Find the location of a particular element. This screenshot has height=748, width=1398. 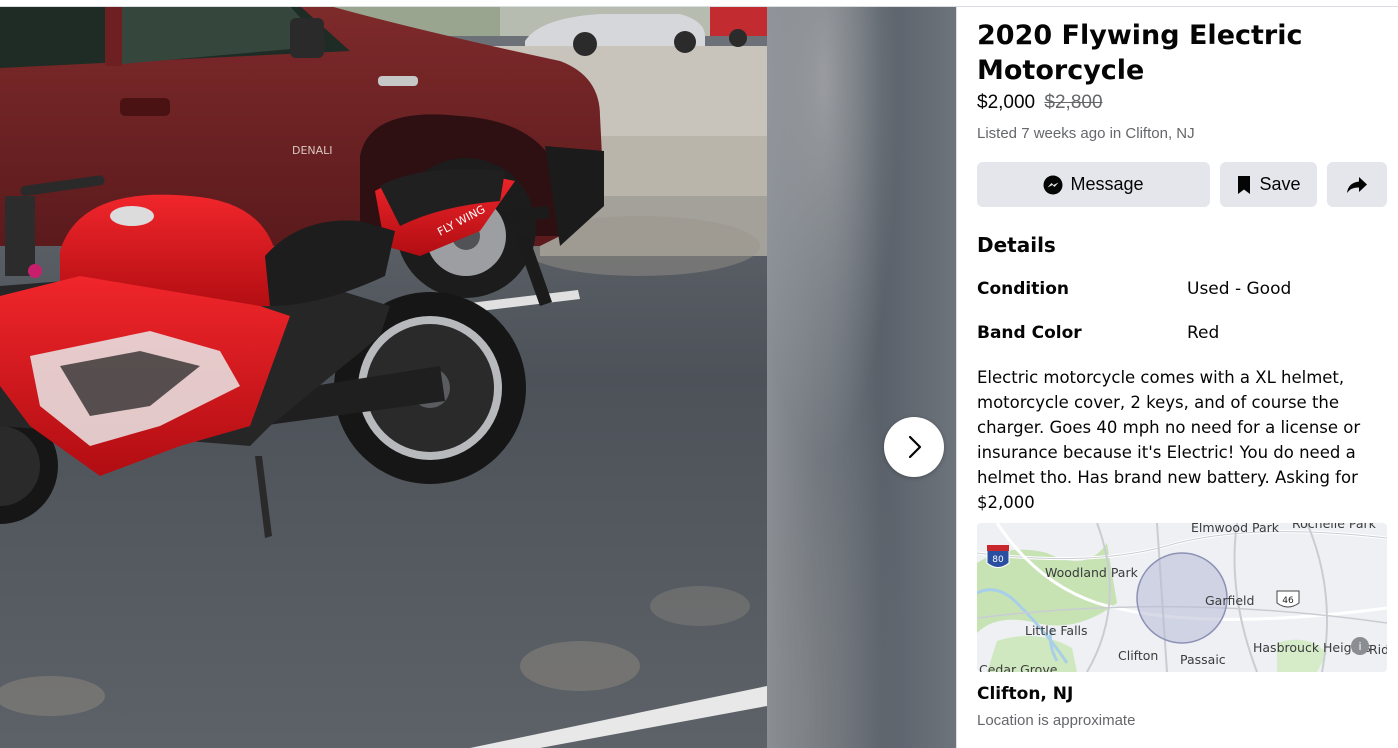

price-row: $2,000 $2,800 is located at coordinates (1182, 103).